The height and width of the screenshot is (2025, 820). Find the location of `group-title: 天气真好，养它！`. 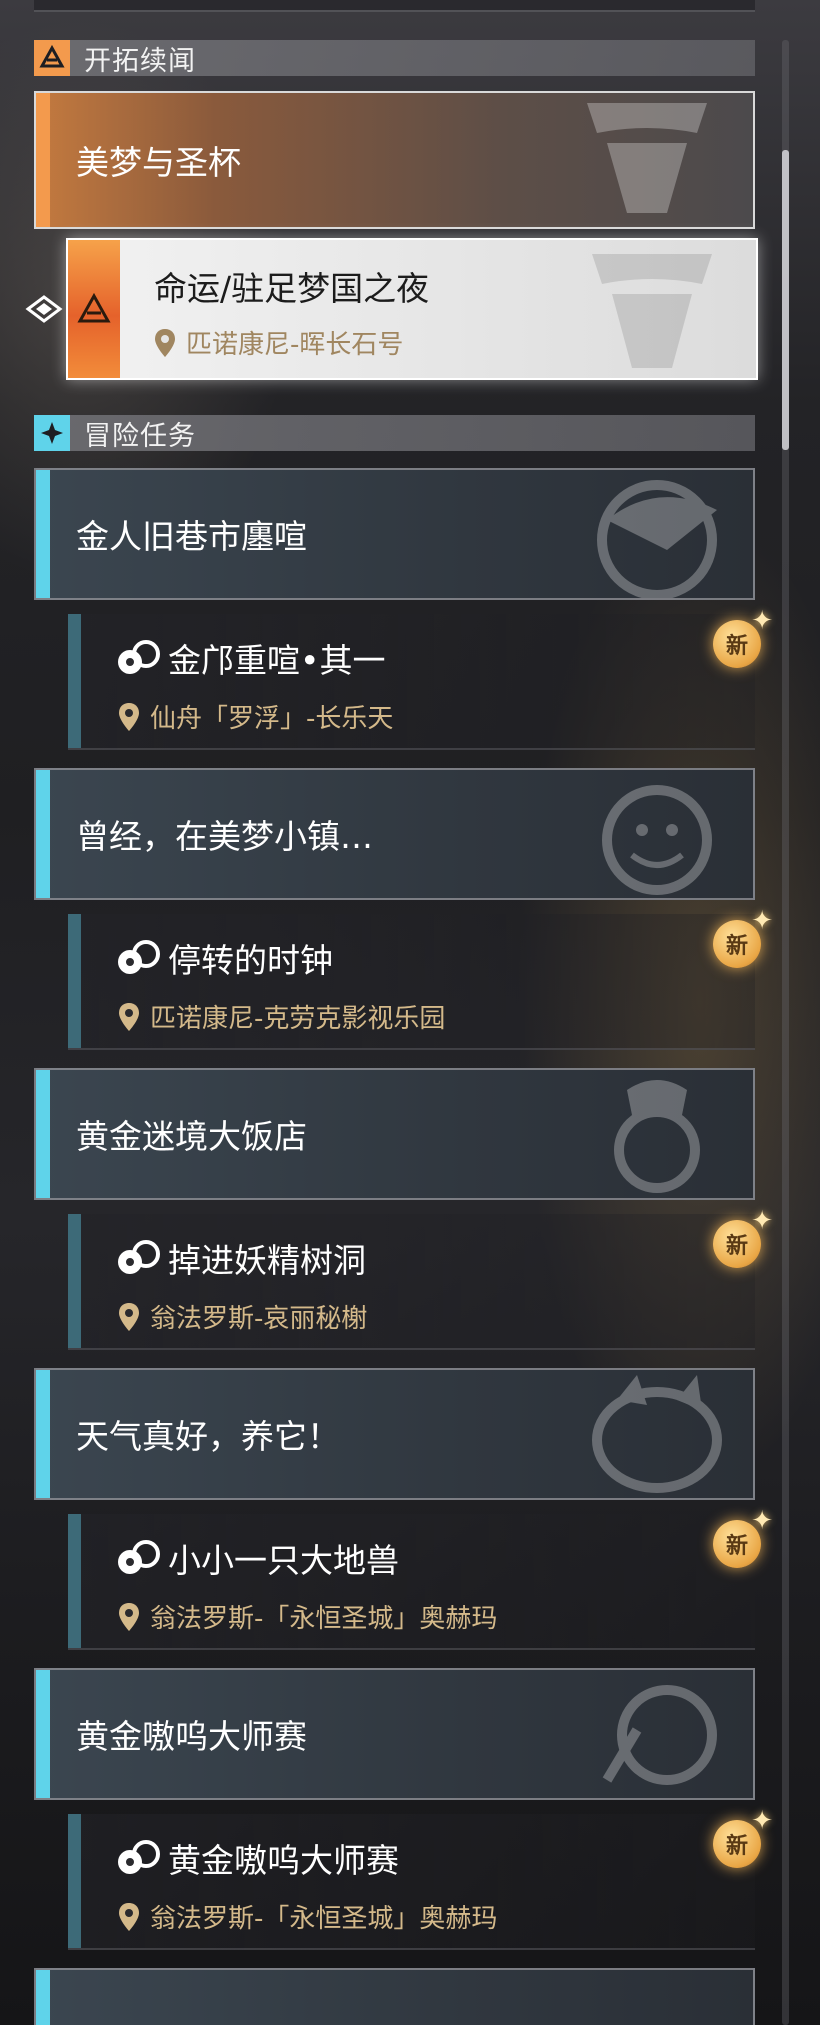

group-title: 天气真好，养它！ is located at coordinates (208, 1436).